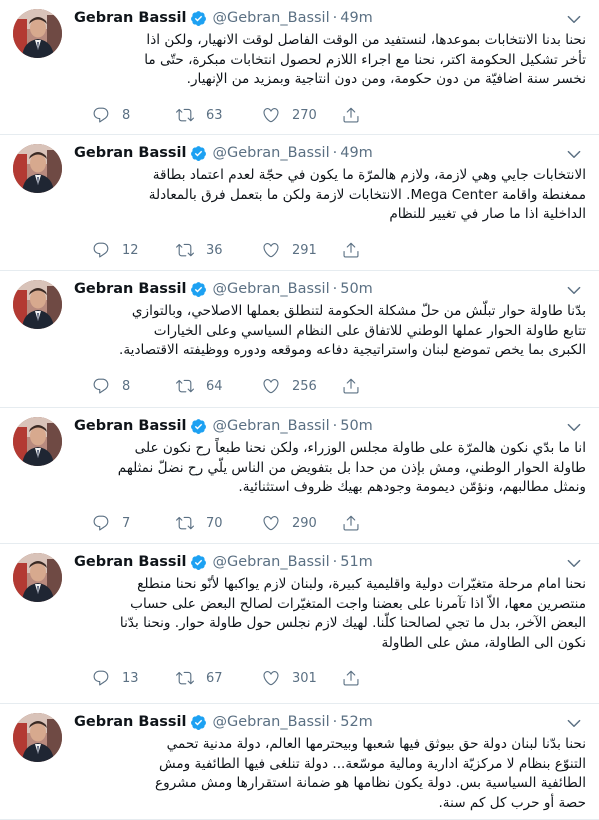  I want to click on reply-count: 8, so click(126, 115).